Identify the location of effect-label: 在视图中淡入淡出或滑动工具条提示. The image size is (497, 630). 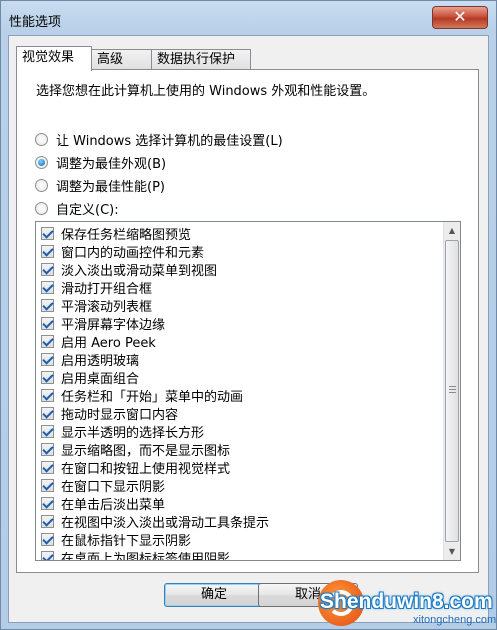
(165, 523).